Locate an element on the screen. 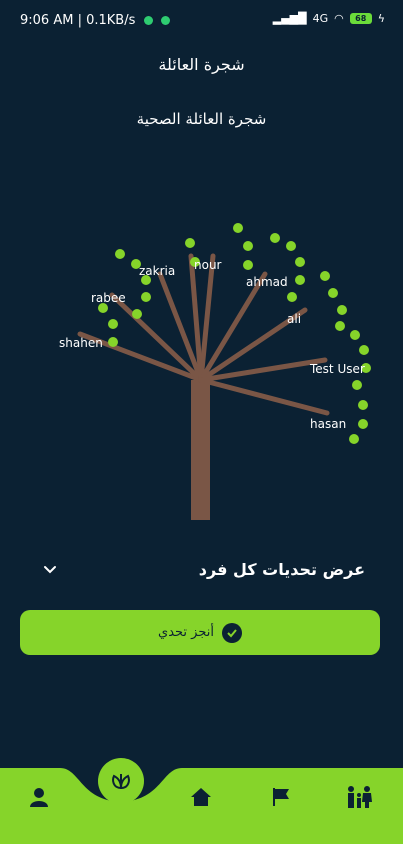  network-type: 4G is located at coordinates (320, 18).